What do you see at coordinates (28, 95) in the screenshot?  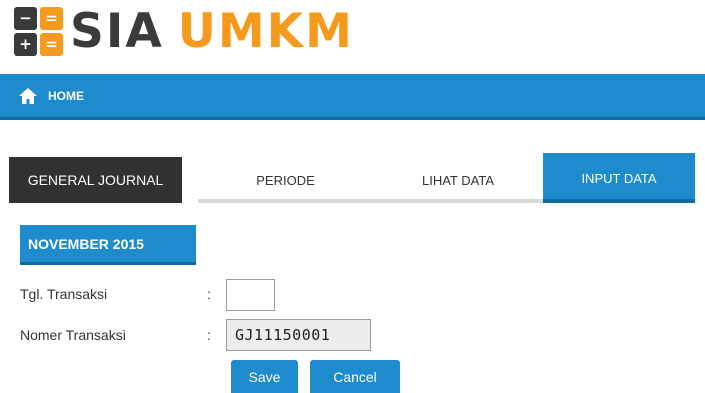 I see `home-icon` at bounding box center [28, 95].